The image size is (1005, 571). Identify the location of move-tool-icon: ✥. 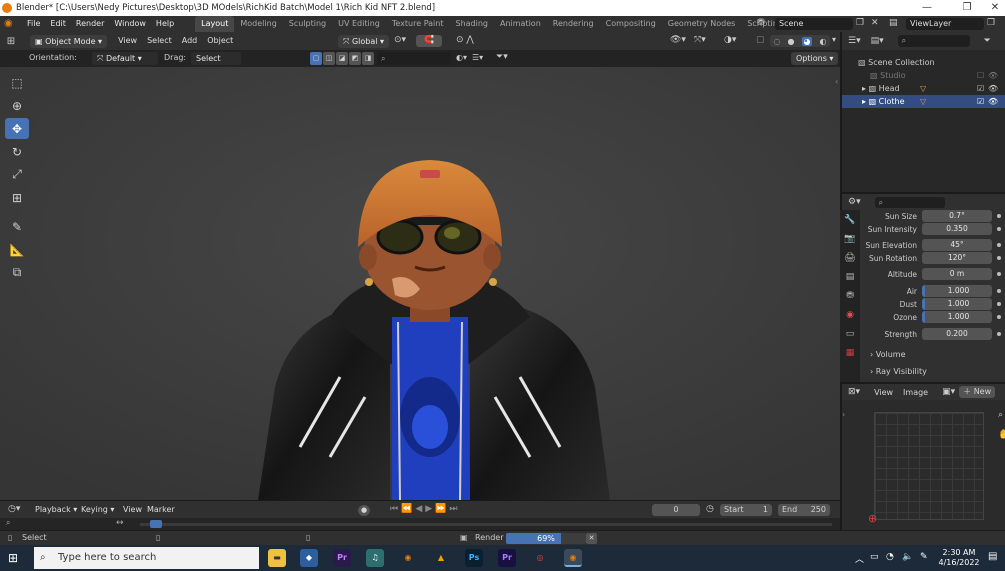
(17, 128).